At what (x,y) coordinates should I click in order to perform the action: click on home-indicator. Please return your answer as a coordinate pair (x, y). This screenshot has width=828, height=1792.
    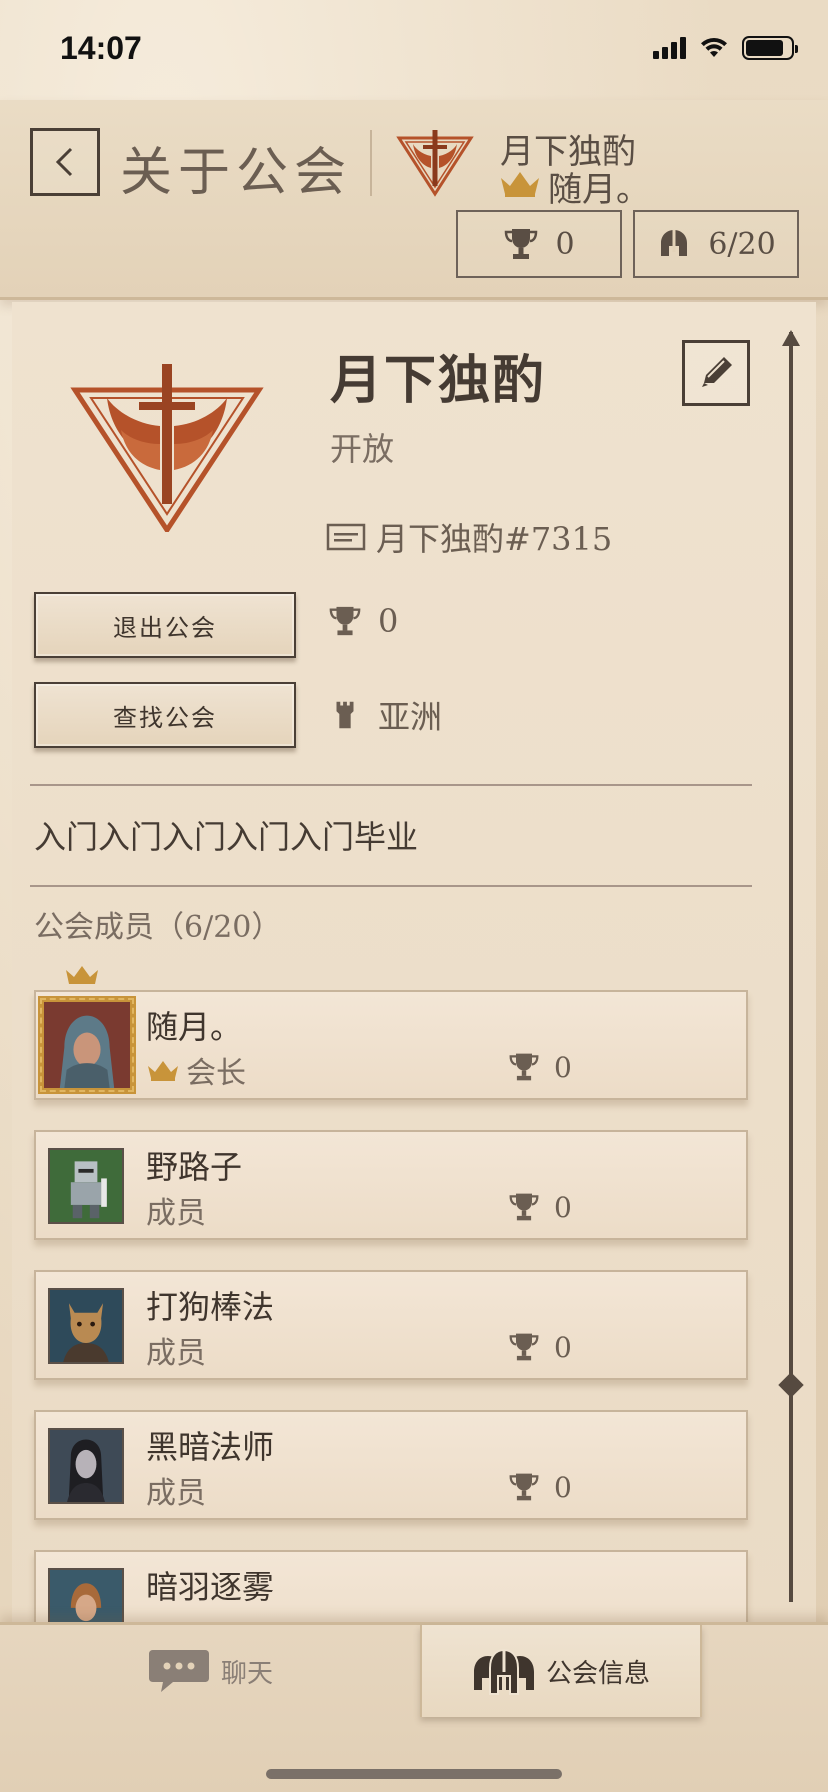
    Looking at the image, I should click on (414, 1774).